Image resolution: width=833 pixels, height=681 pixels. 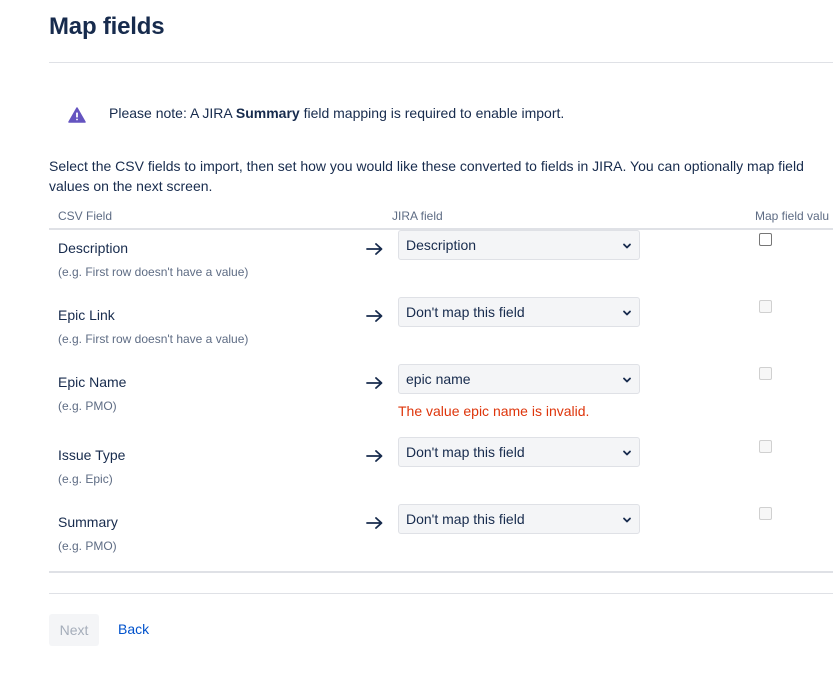 I want to click on jira-field-select-value: epic name, so click(x=438, y=379).